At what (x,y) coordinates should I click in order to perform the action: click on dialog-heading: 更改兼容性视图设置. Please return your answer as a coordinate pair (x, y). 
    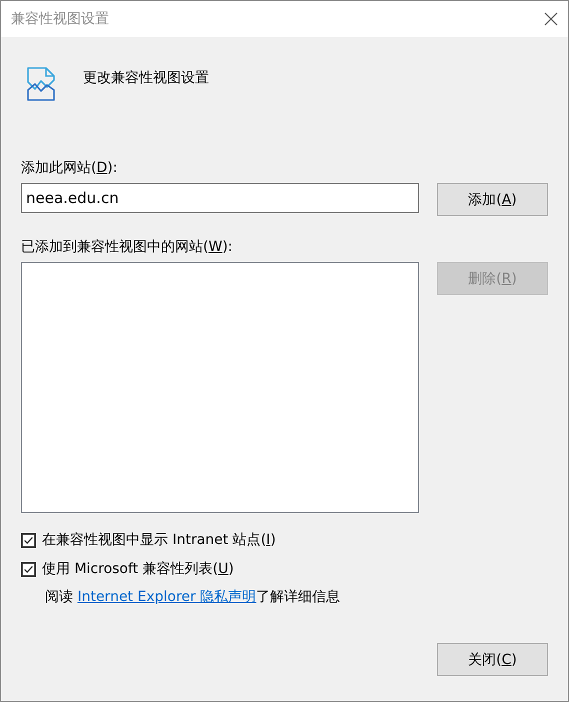
    Looking at the image, I should click on (146, 78).